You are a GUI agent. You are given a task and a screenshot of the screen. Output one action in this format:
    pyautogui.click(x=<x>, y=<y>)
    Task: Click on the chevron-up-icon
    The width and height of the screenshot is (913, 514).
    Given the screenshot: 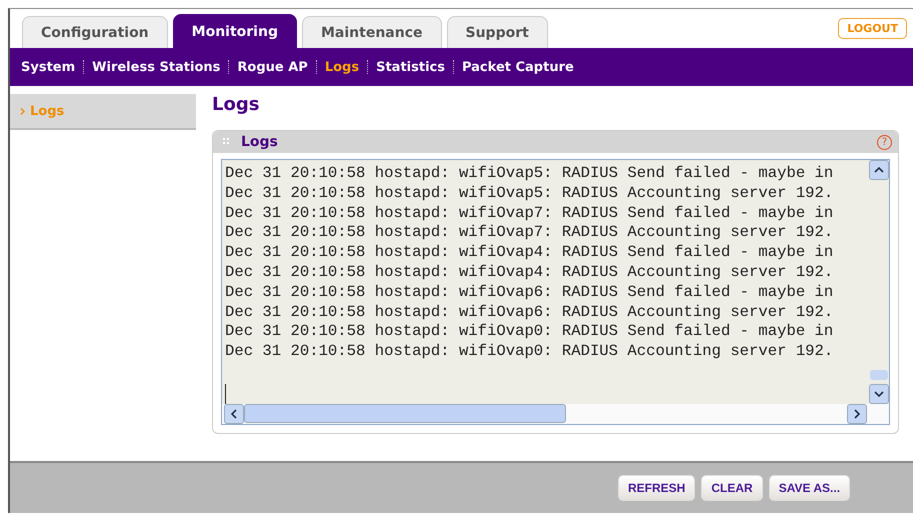 What is the action you would take?
    pyautogui.click(x=879, y=170)
    